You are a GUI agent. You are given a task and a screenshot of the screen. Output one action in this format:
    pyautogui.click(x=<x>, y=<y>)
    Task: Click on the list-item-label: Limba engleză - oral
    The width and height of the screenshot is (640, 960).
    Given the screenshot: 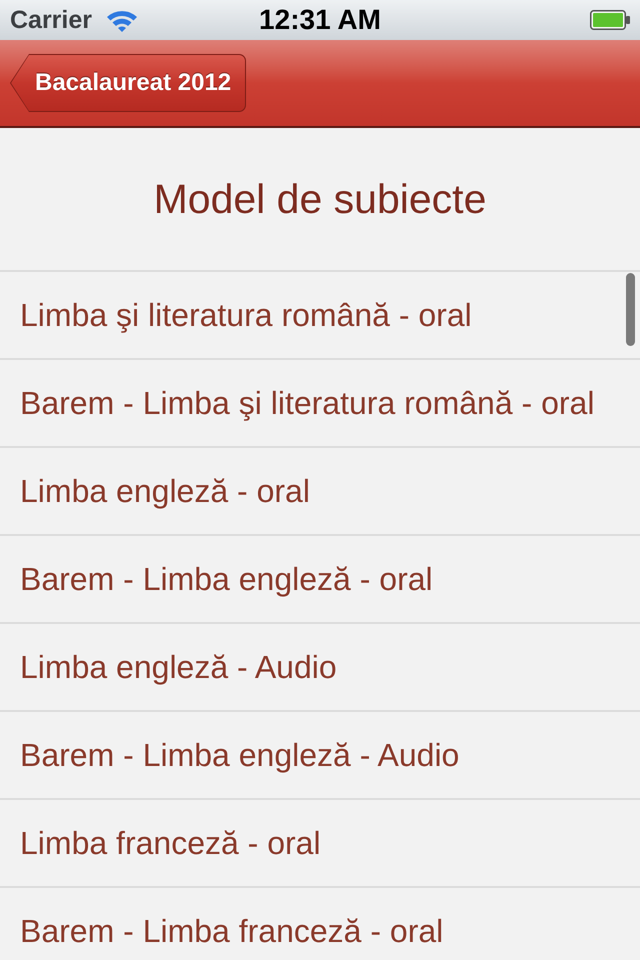 What is the action you would take?
    pyautogui.click(x=165, y=491)
    